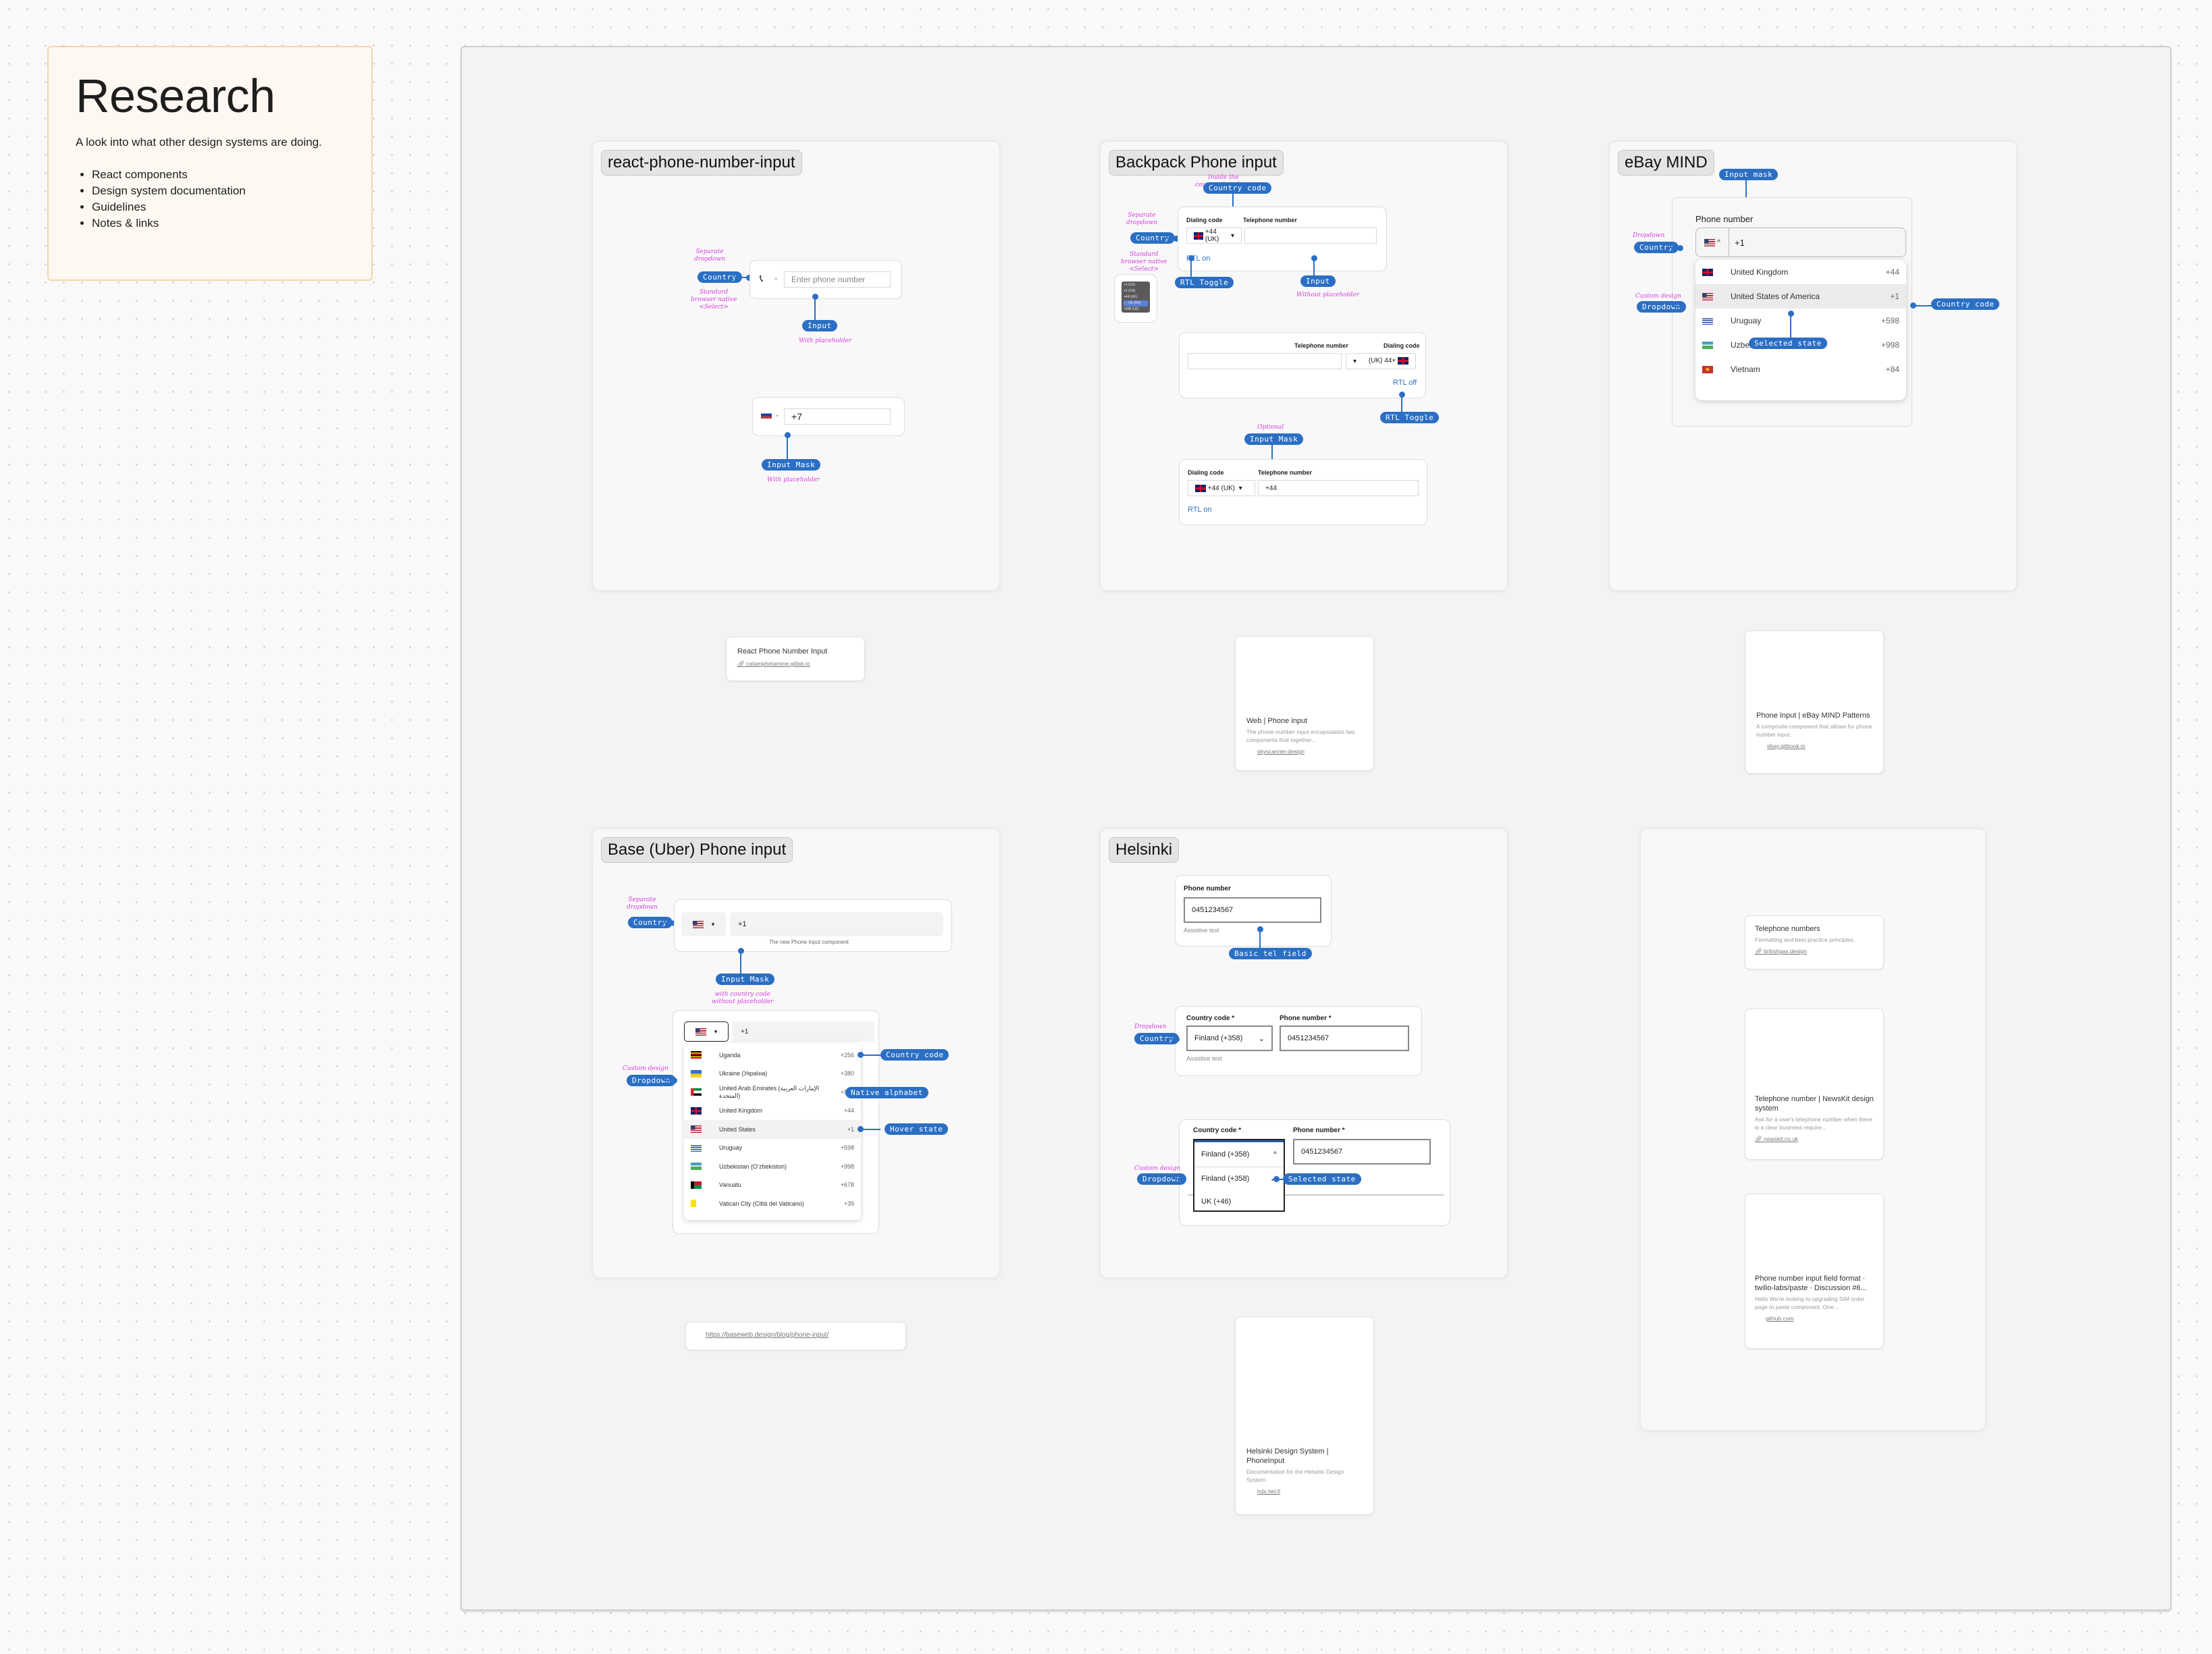 This screenshot has width=2212, height=1654. What do you see at coordinates (1150, 1026) in the screenshot?
I see `note: Dropdown` at bounding box center [1150, 1026].